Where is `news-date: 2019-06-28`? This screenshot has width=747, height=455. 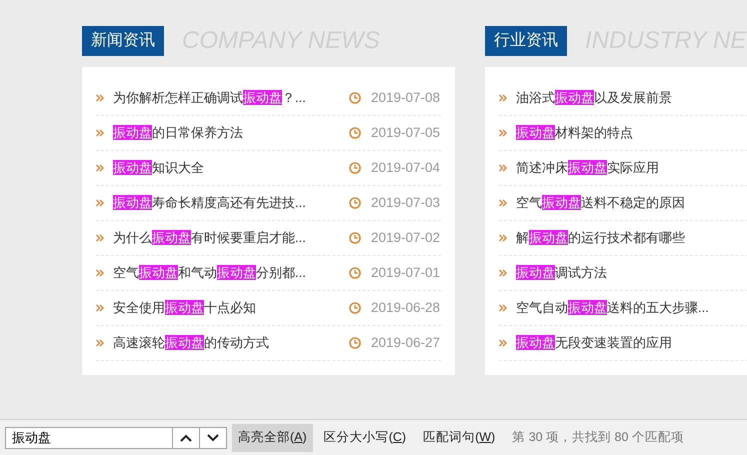
news-date: 2019-06-28 is located at coordinates (405, 307).